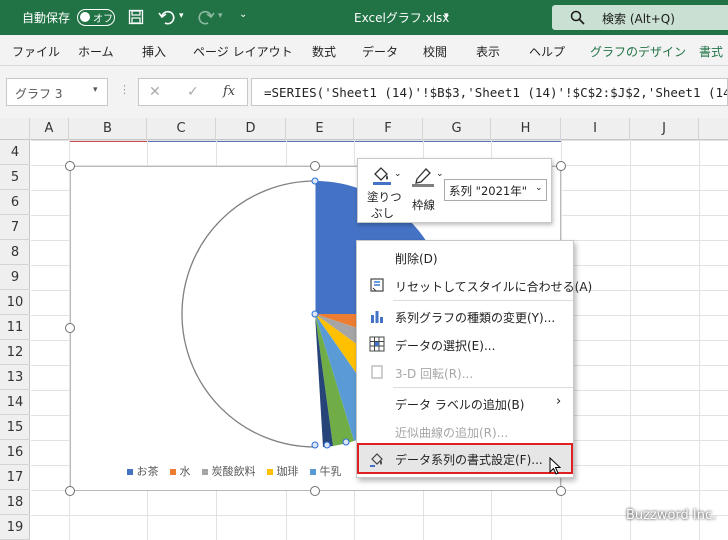 The width and height of the screenshot is (728, 540). What do you see at coordinates (440, 174) in the screenshot?
I see `outline-dropdown-icon: ⌄` at bounding box center [440, 174].